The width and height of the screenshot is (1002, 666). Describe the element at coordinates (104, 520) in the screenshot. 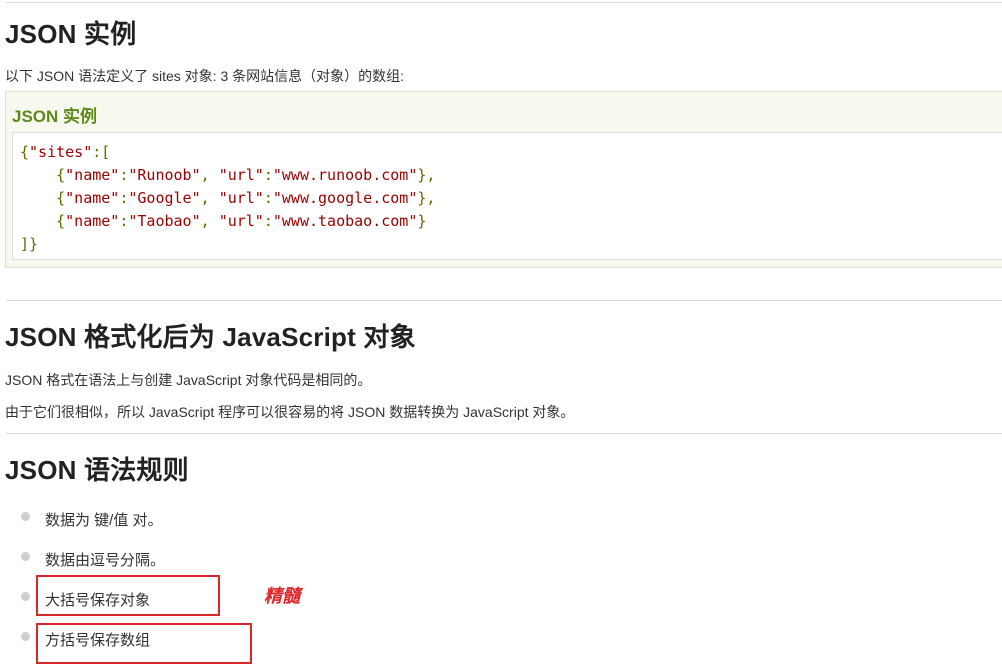

I see `rule-text: 数据为 键/值 对。` at that location.